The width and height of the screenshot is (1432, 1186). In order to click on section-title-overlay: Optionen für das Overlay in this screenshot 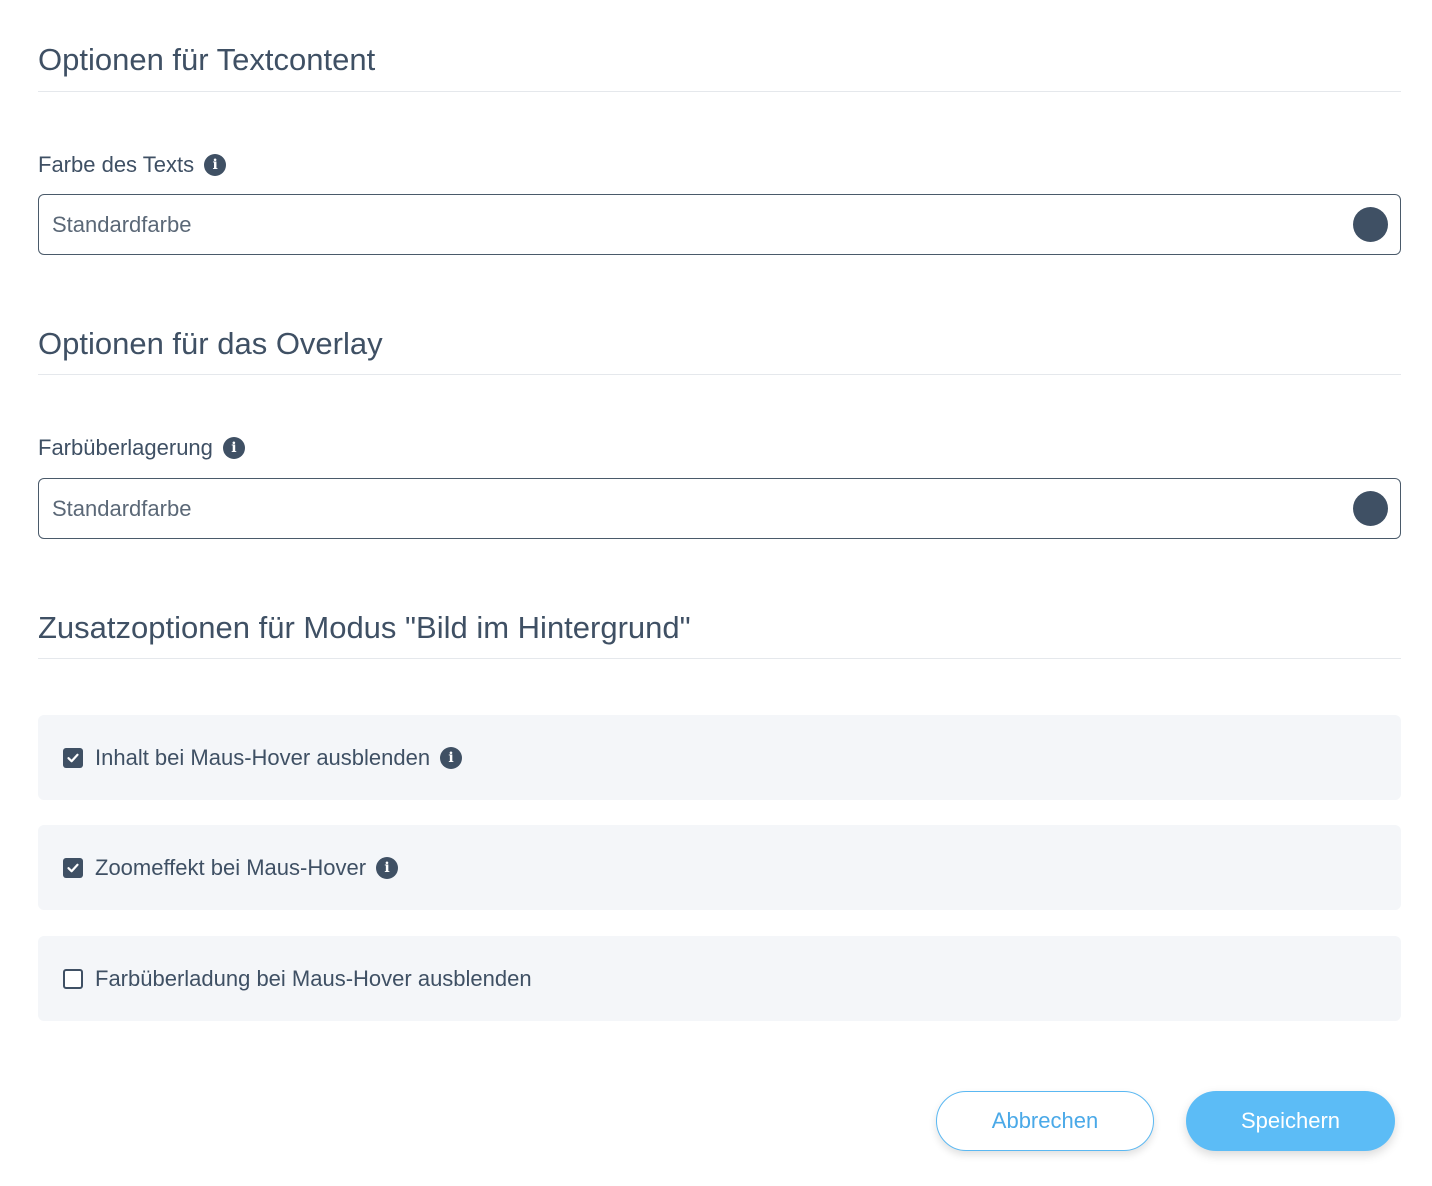, I will do `click(210, 343)`.